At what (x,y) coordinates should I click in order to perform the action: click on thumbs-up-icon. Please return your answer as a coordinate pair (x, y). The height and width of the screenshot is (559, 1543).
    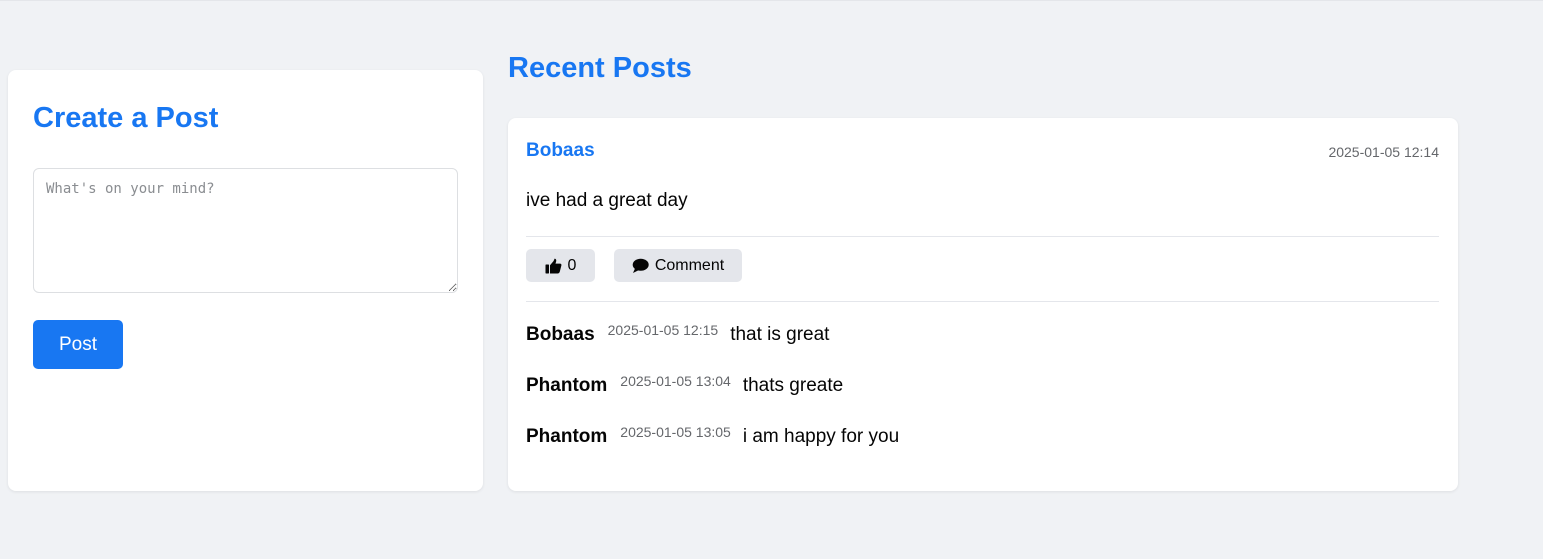
    Looking at the image, I should click on (553, 266).